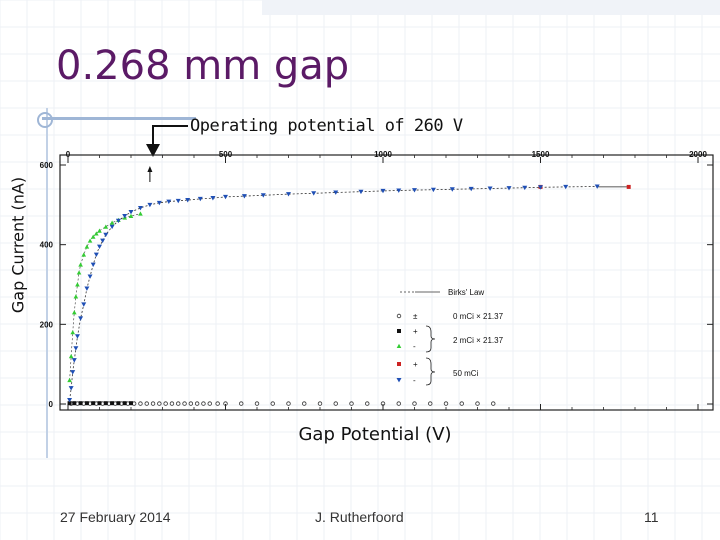 The height and width of the screenshot is (540, 720). I want to click on footer-date: 27 February 2014, so click(115, 517).